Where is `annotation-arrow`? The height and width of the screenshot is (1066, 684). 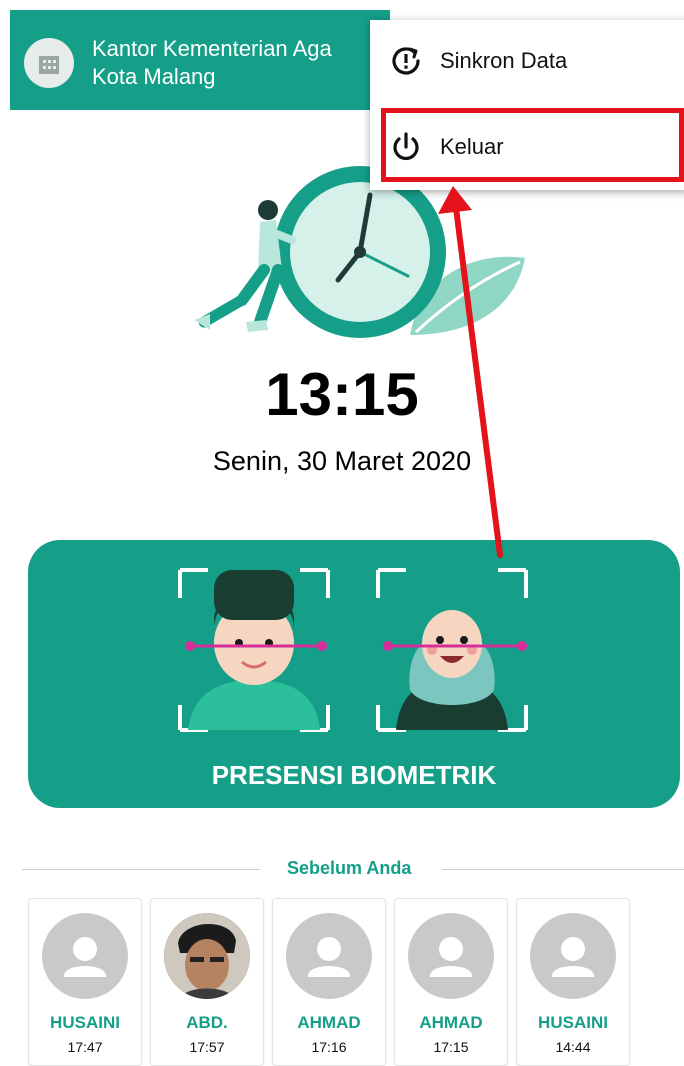
annotation-arrow is located at coordinates (470, 372).